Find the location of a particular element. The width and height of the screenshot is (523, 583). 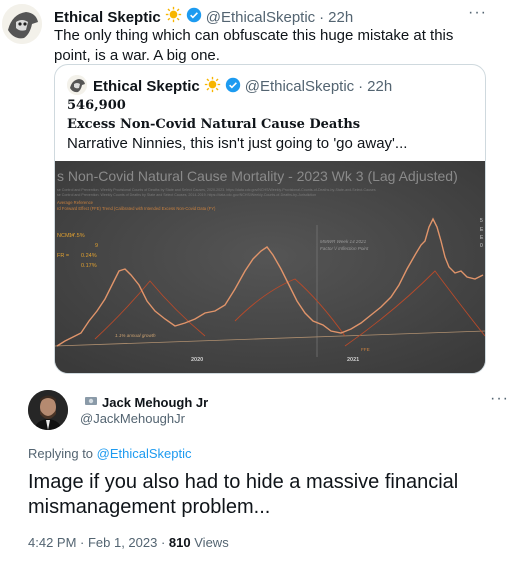

reply-meta: 4:42 PM · Feb 1, 2023 · 810 Views is located at coordinates (128, 542).